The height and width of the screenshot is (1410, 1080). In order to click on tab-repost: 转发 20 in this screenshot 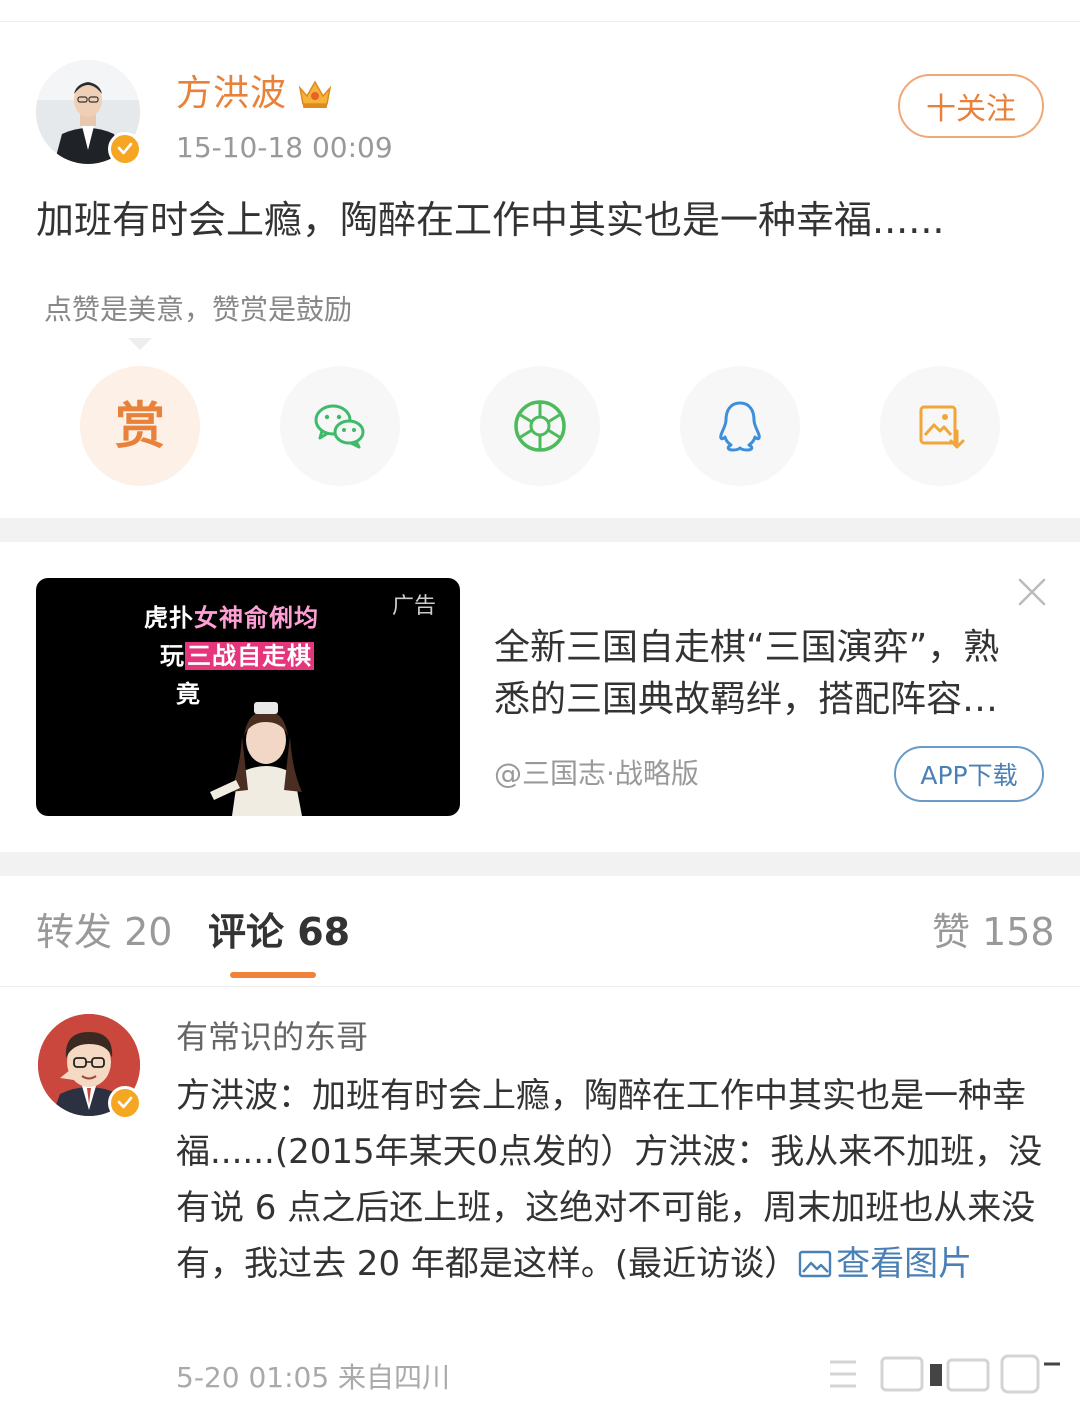, I will do `click(104, 932)`.